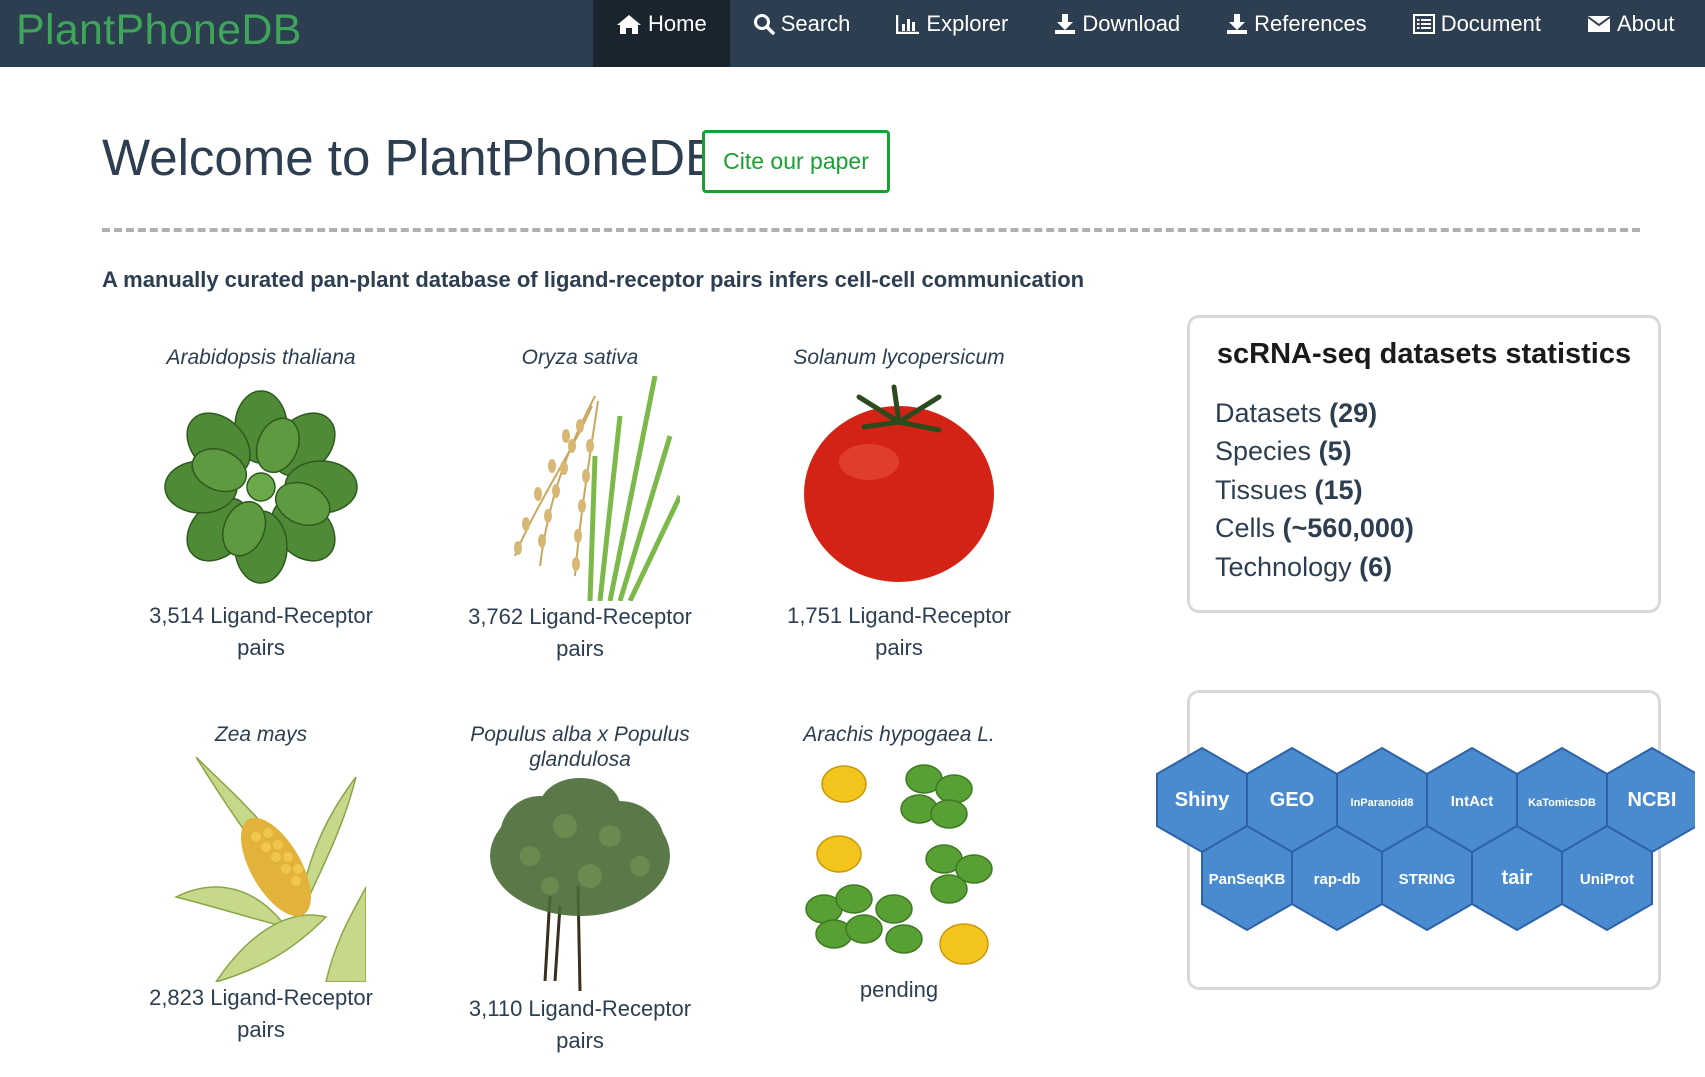 The image size is (1705, 1077). I want to click on species-count: 3,110 Ligand-Receptor, so click(580, 1008).